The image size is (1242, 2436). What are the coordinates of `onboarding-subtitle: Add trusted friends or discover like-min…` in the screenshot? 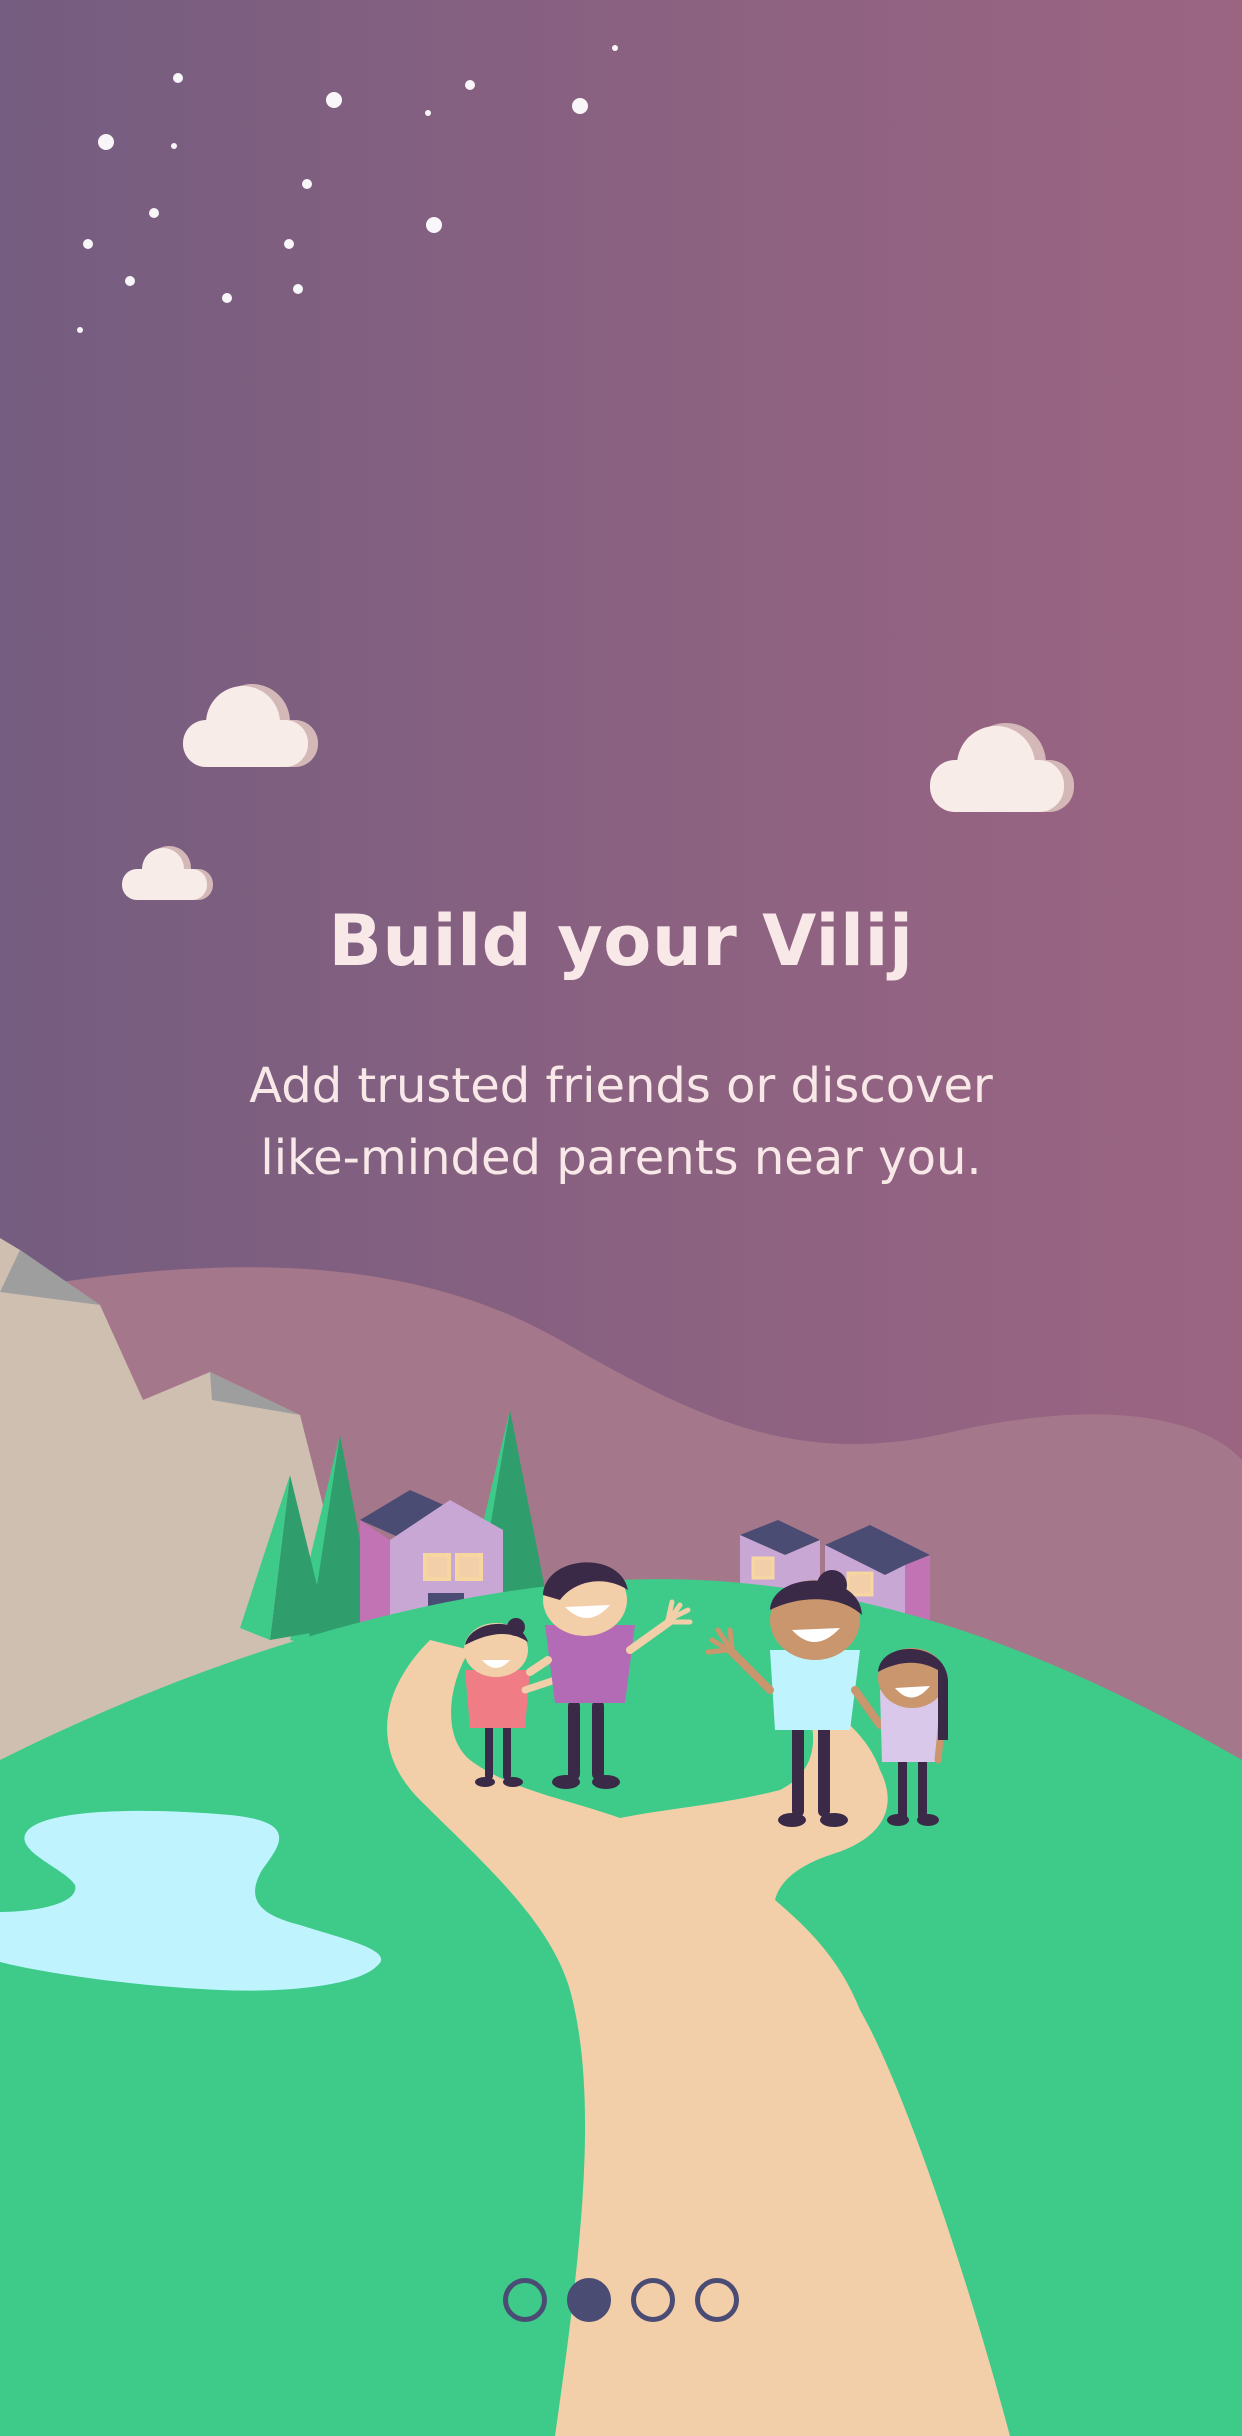 It's located at (621, 1122).